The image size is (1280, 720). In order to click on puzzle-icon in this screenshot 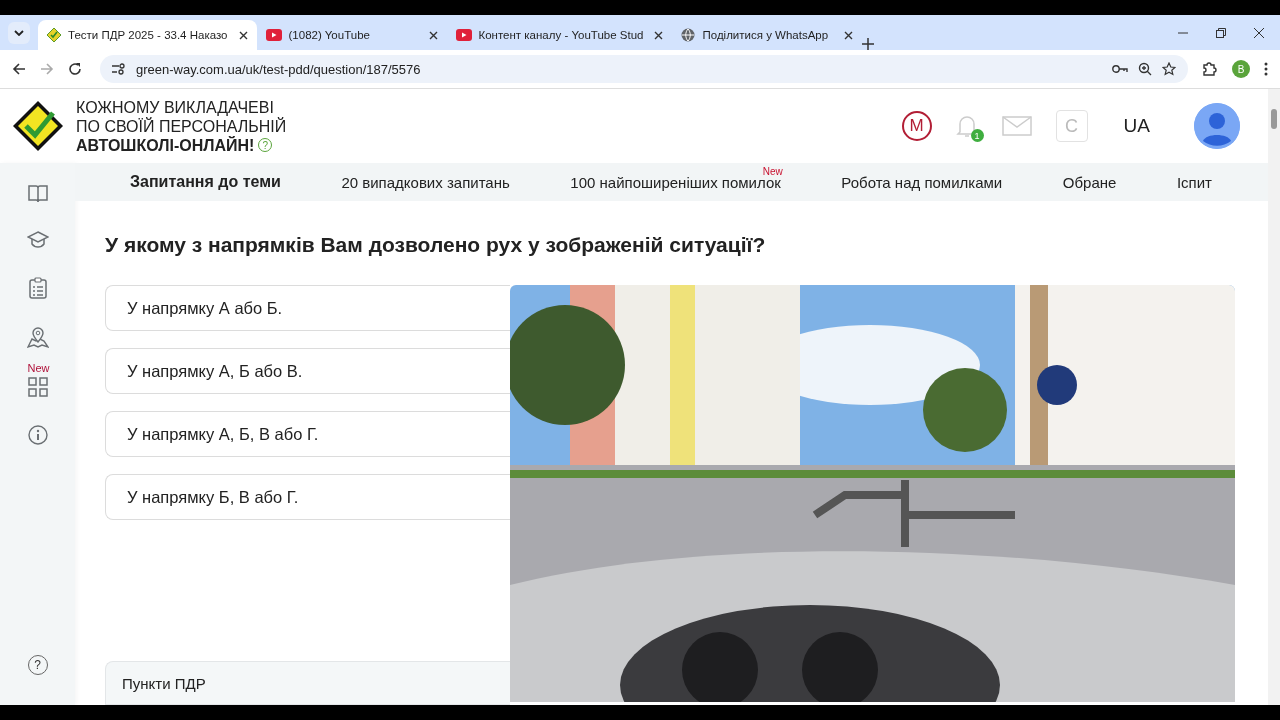, I will do `click(1210, 69)`.